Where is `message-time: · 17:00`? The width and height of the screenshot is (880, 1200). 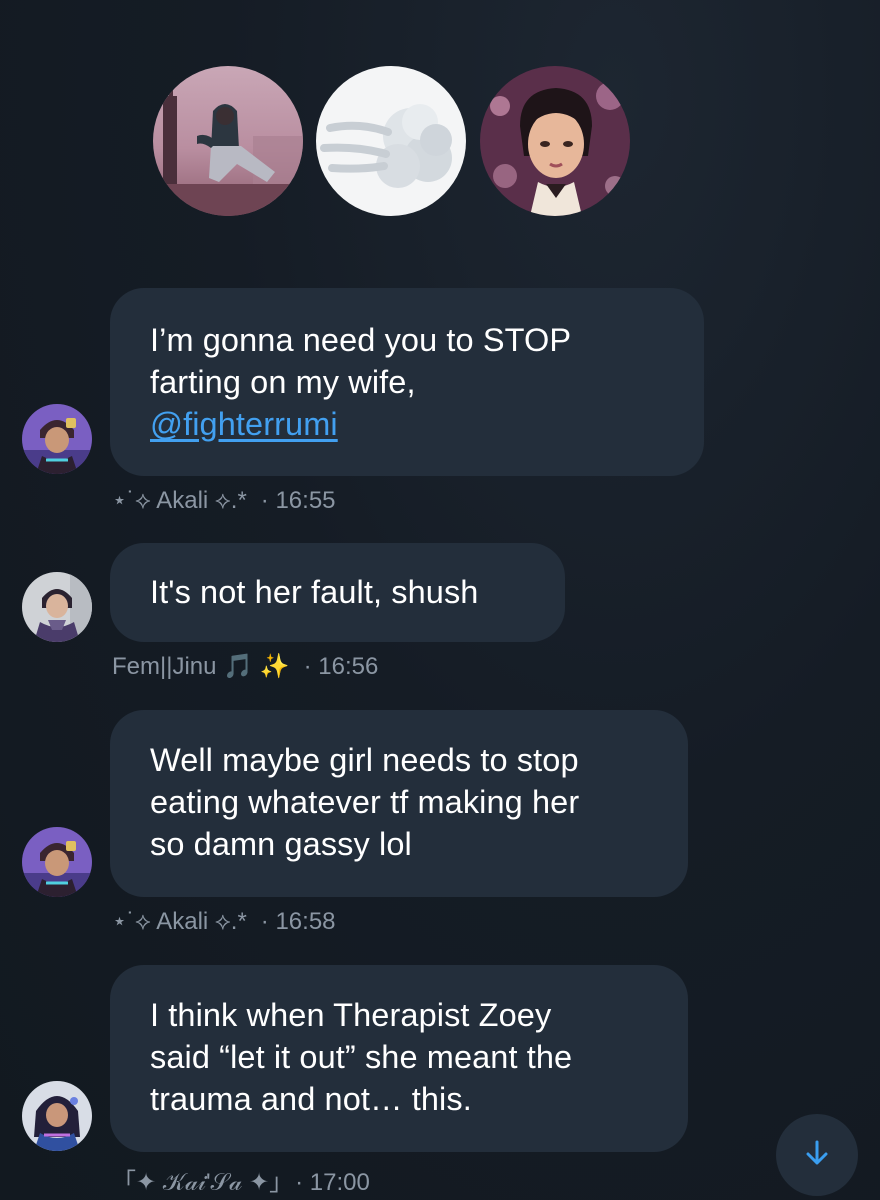 message-time: · 17:00 is located at coordinates (332, 1182).